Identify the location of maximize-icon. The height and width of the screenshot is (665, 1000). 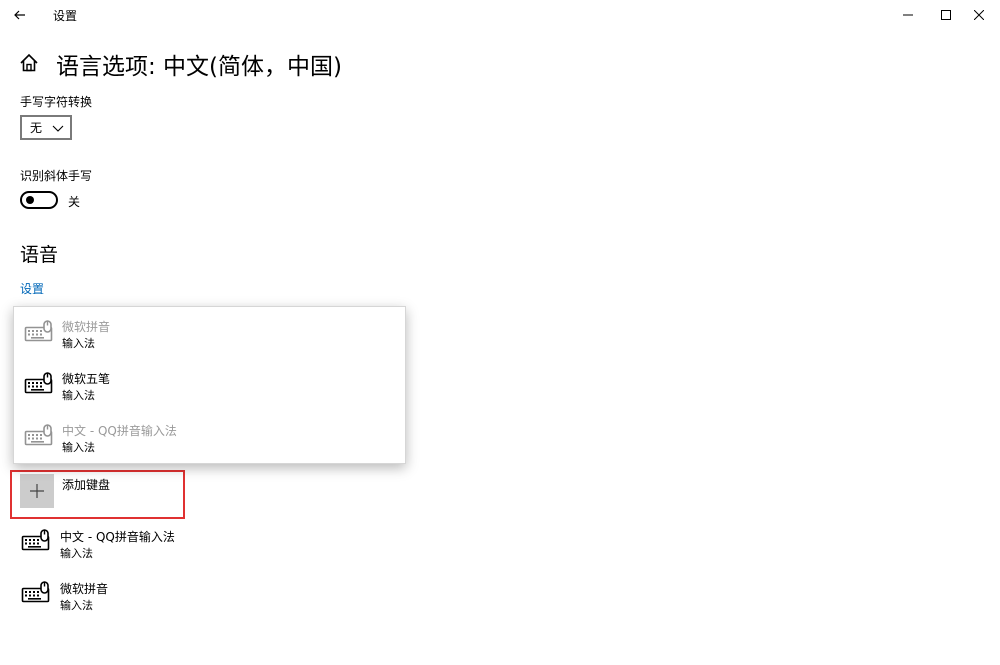
(946, 15).